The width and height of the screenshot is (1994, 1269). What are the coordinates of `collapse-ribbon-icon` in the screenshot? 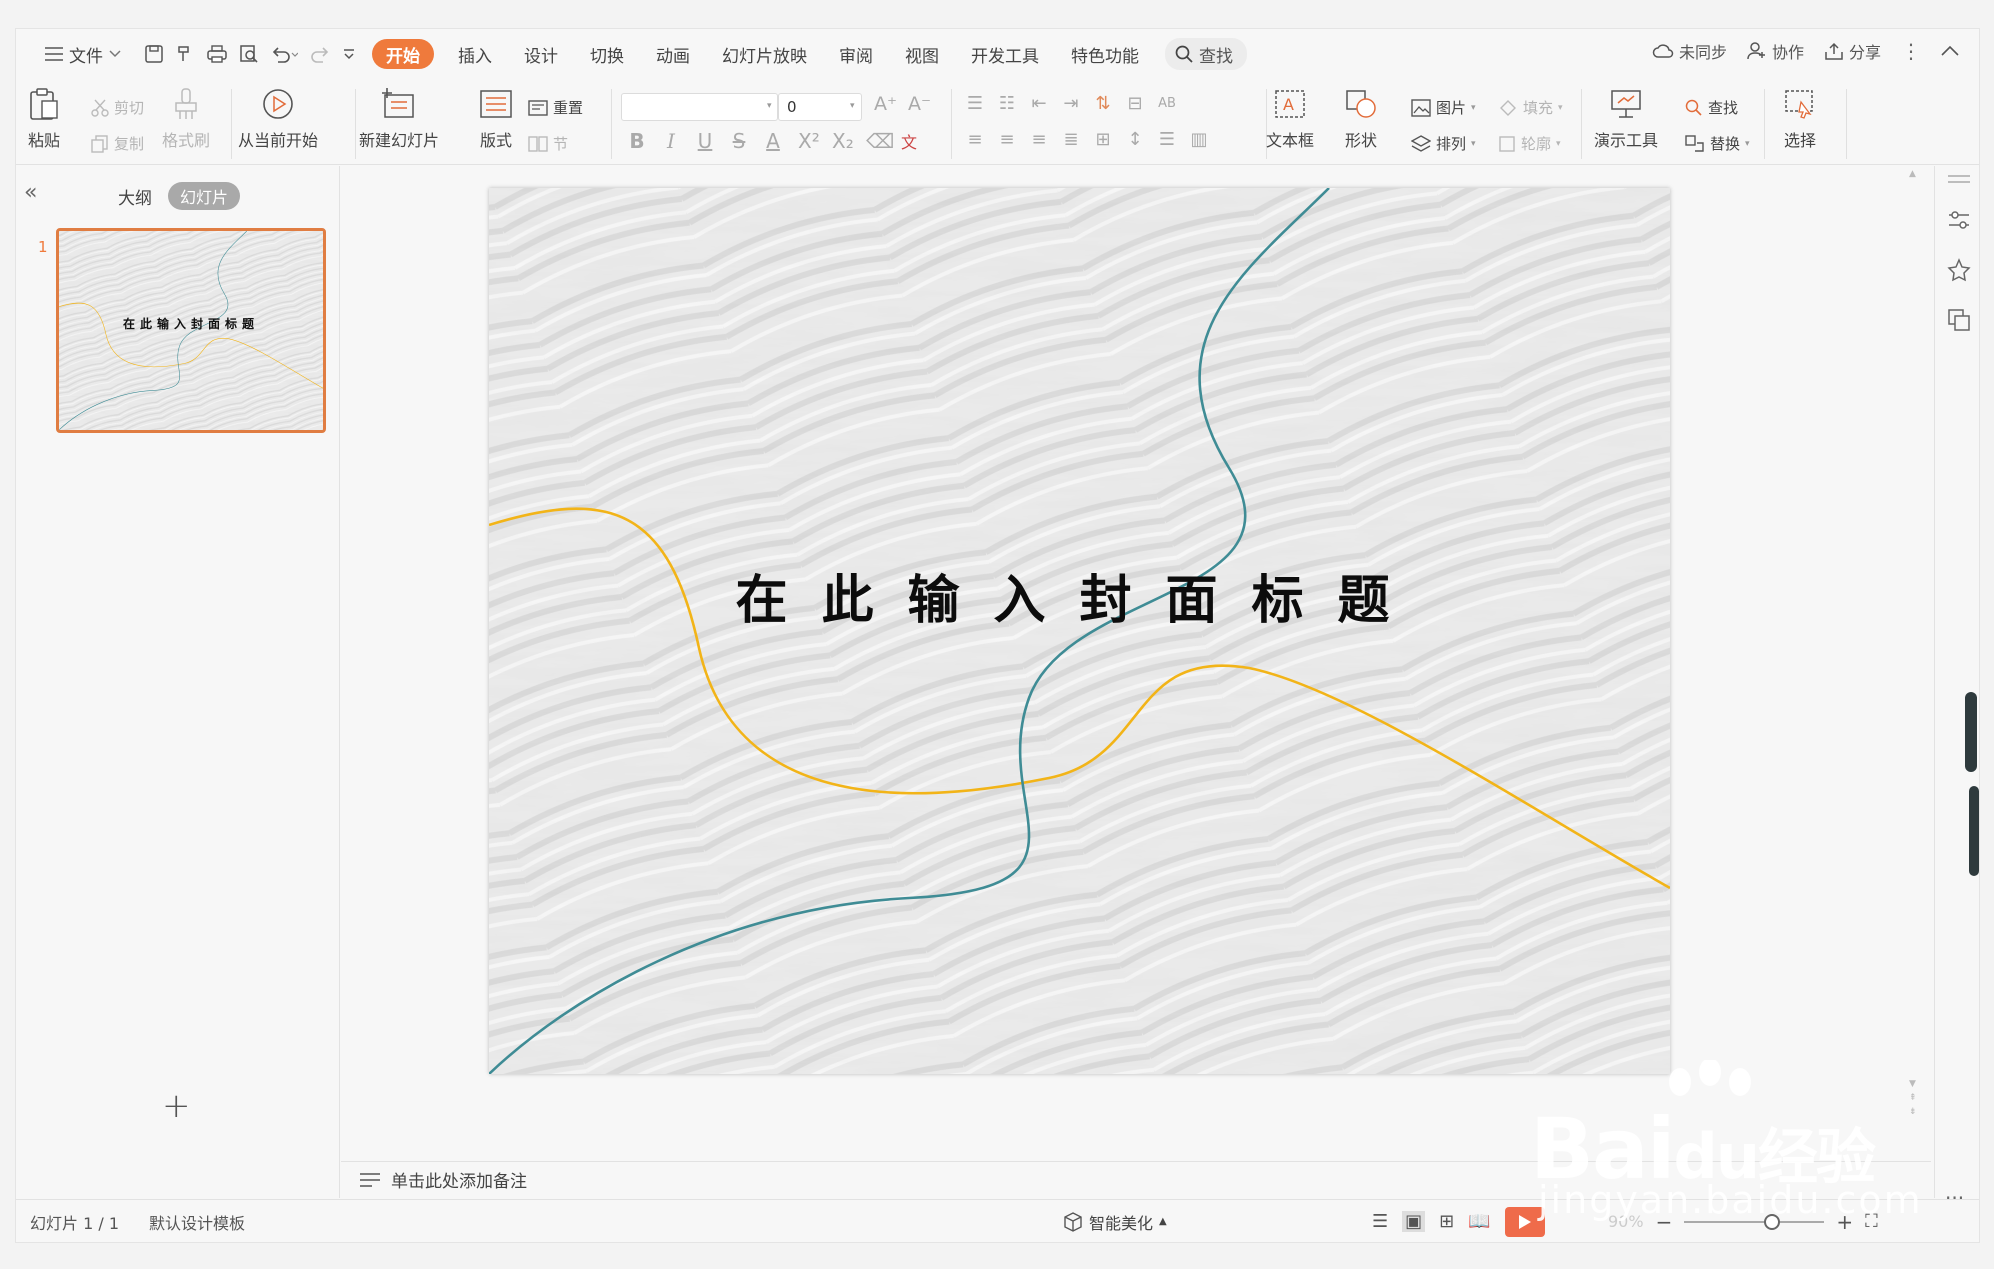 It's located at (1950, 51).